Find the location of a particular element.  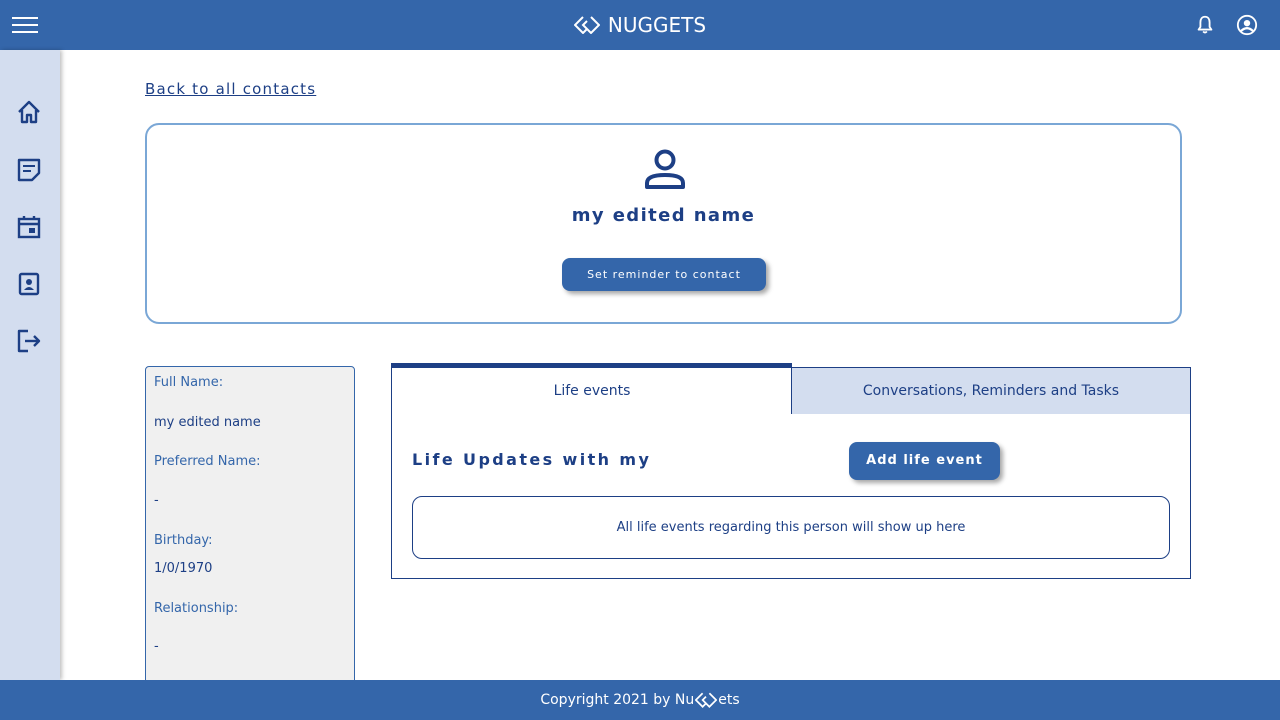

contact-name: my edited name is located at coordinates (663, 215).